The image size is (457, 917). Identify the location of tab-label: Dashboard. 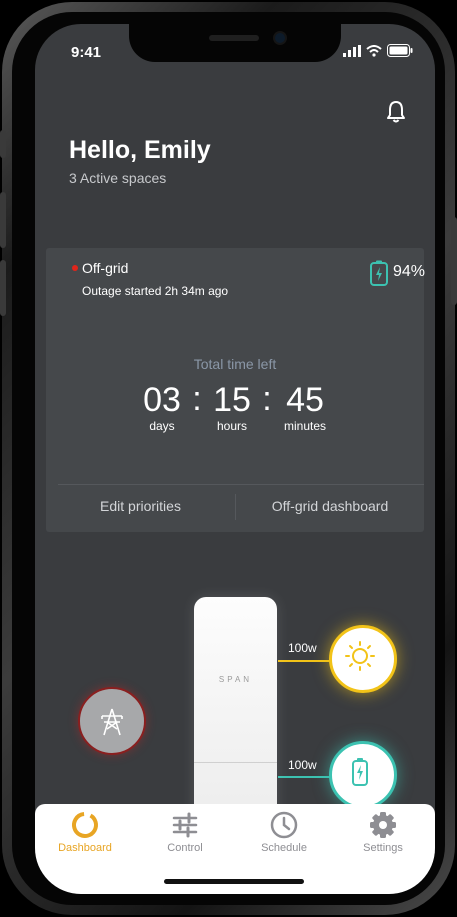
(85, 848).